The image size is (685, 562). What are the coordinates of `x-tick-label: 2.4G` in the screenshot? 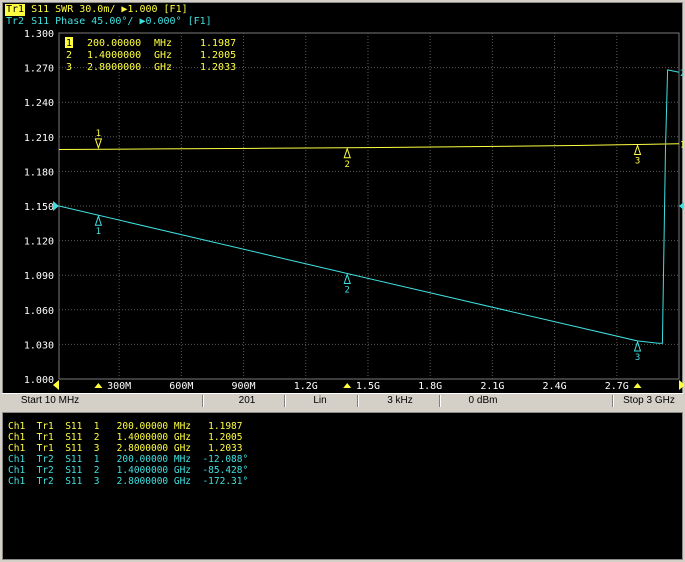 It's located at (555, 386).